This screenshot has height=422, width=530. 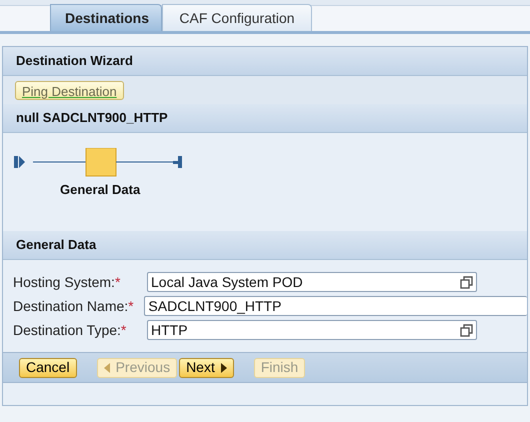 I want to click on wizard-button: Cancel, so click(x=48, y=368).